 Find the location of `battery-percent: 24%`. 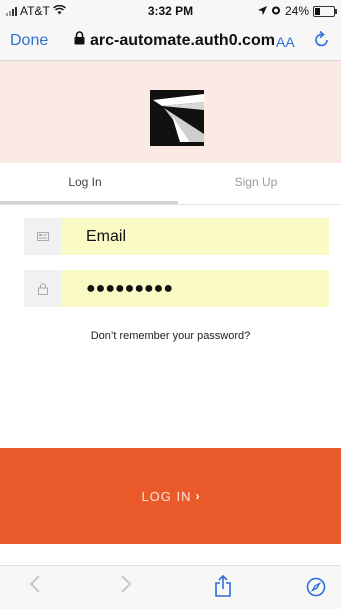

battery-percent: 24% is located at coordinates (296, 11).